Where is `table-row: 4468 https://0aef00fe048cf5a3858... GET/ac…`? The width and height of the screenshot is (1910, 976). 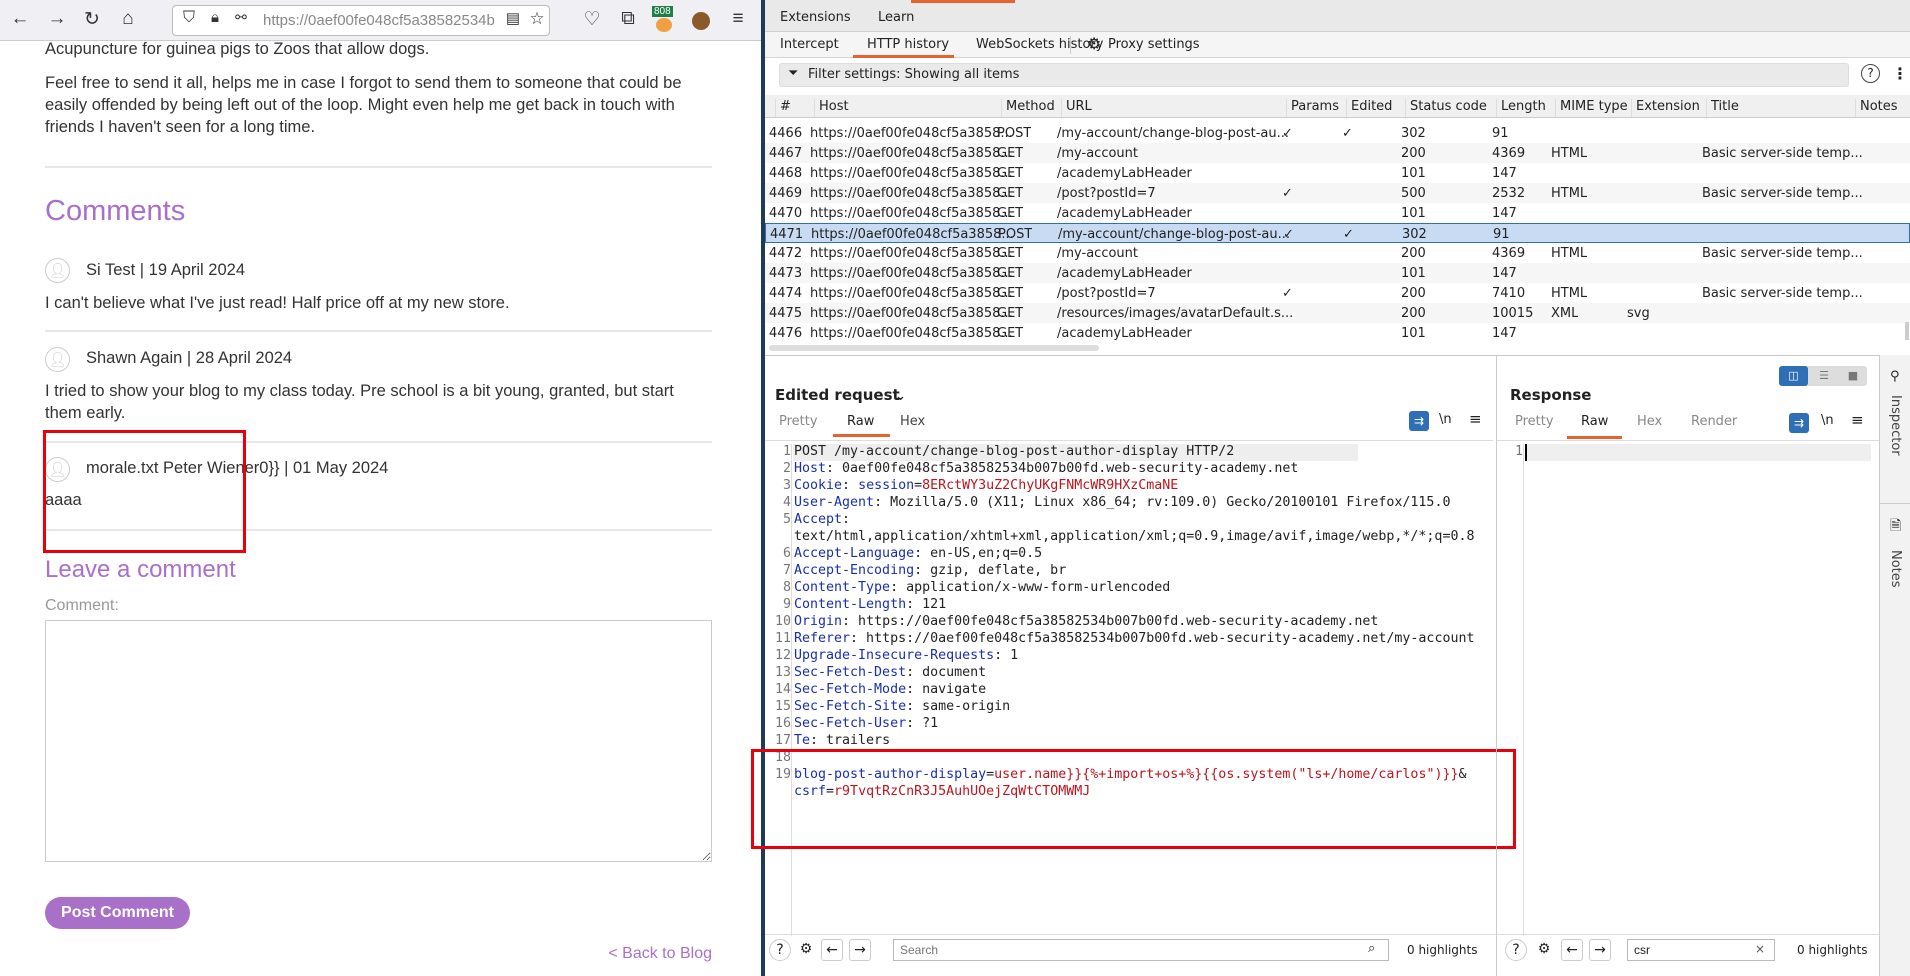 table-row: 4468 https://0aef00fe048cf5a3858... GET/ac… is located at coordinates (1337, 173).